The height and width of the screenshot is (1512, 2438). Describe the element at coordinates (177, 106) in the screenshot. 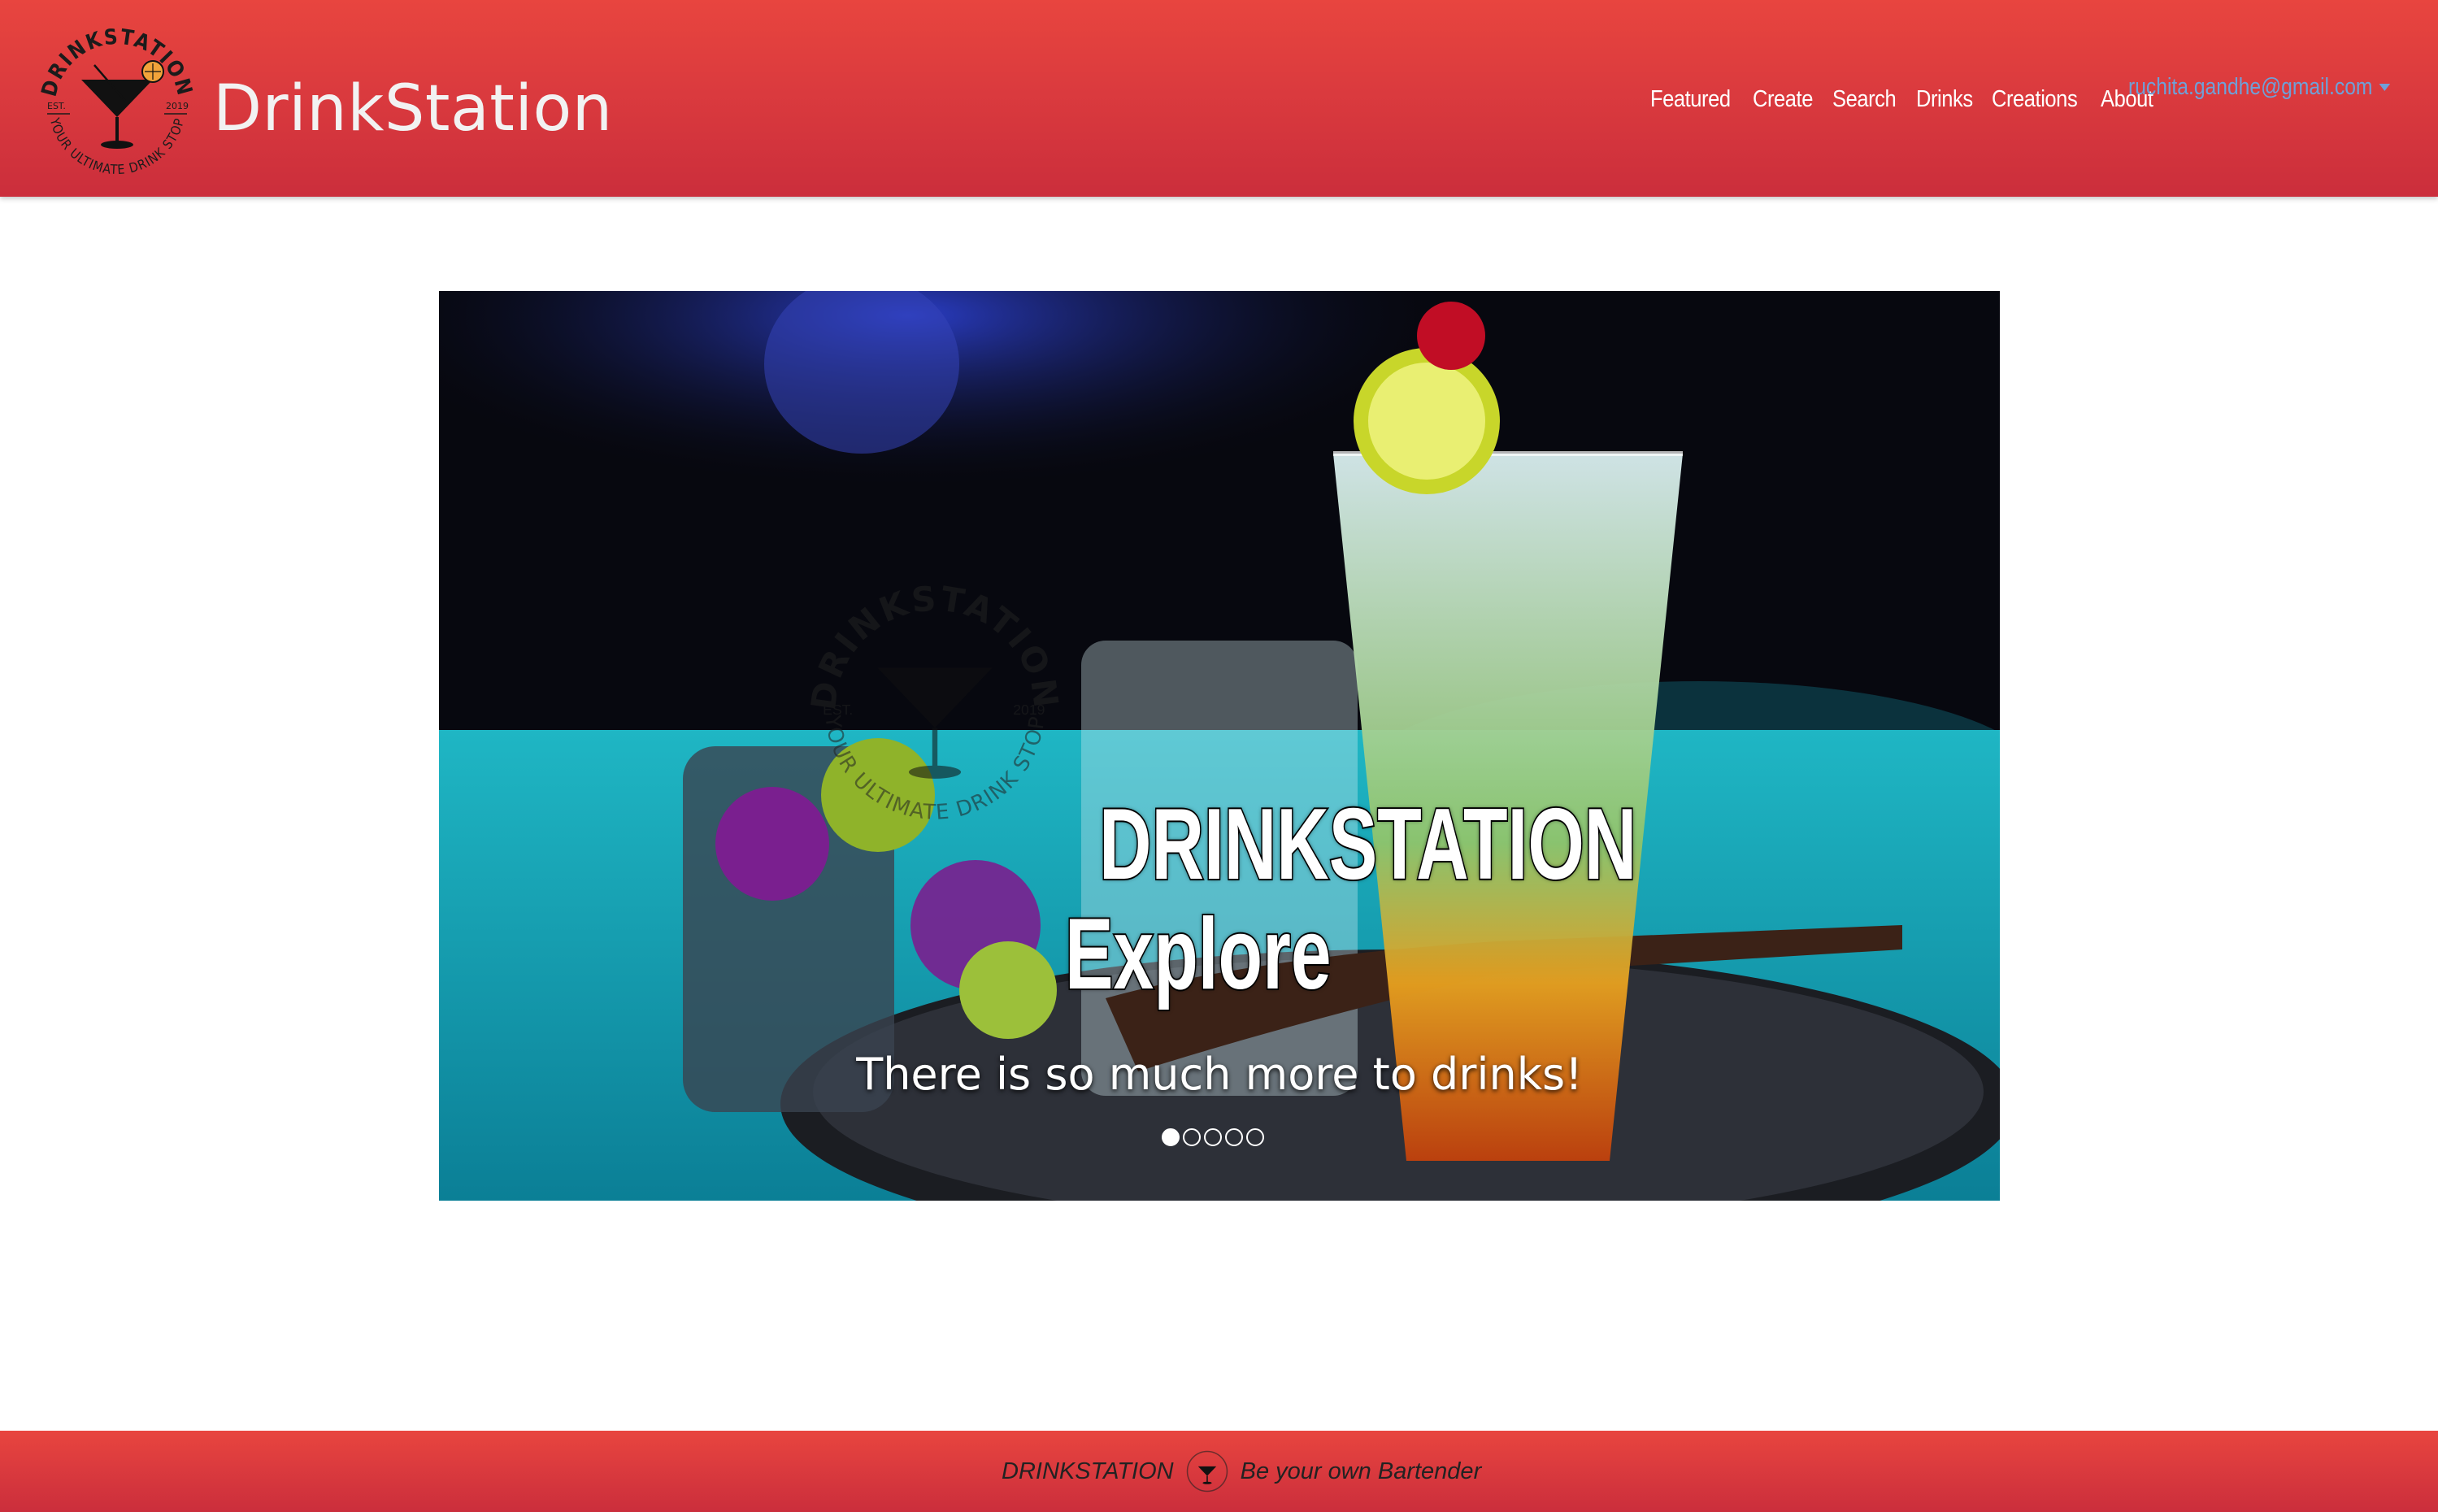

I see `logo-year: 2019` at that location.